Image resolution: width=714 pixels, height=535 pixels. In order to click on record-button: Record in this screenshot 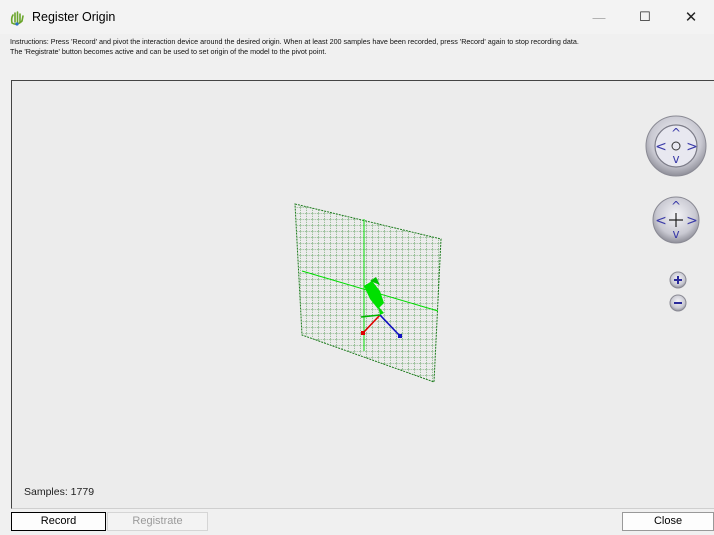, I will do `click(58, 521)`.